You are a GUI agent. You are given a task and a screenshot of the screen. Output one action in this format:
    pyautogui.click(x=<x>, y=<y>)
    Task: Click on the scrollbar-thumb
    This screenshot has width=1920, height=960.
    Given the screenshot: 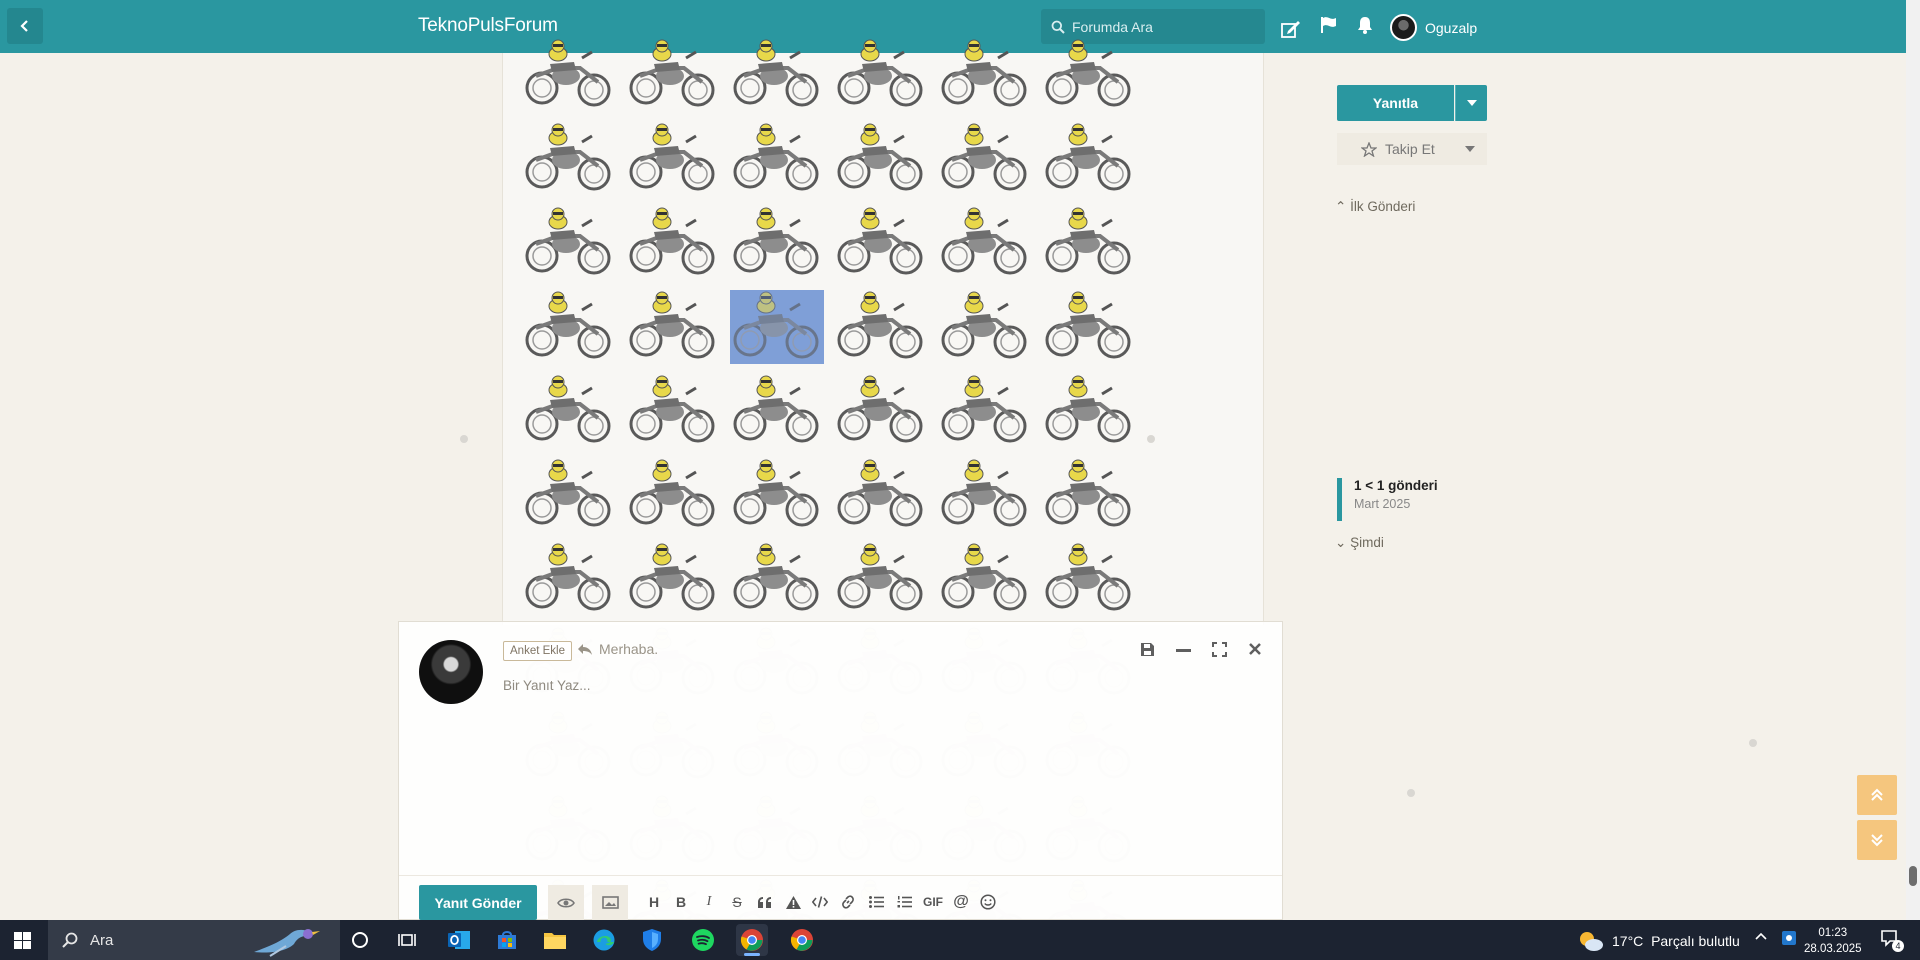 What is the action you would take?
    pyautogui.click(x=1913, y=876)
    